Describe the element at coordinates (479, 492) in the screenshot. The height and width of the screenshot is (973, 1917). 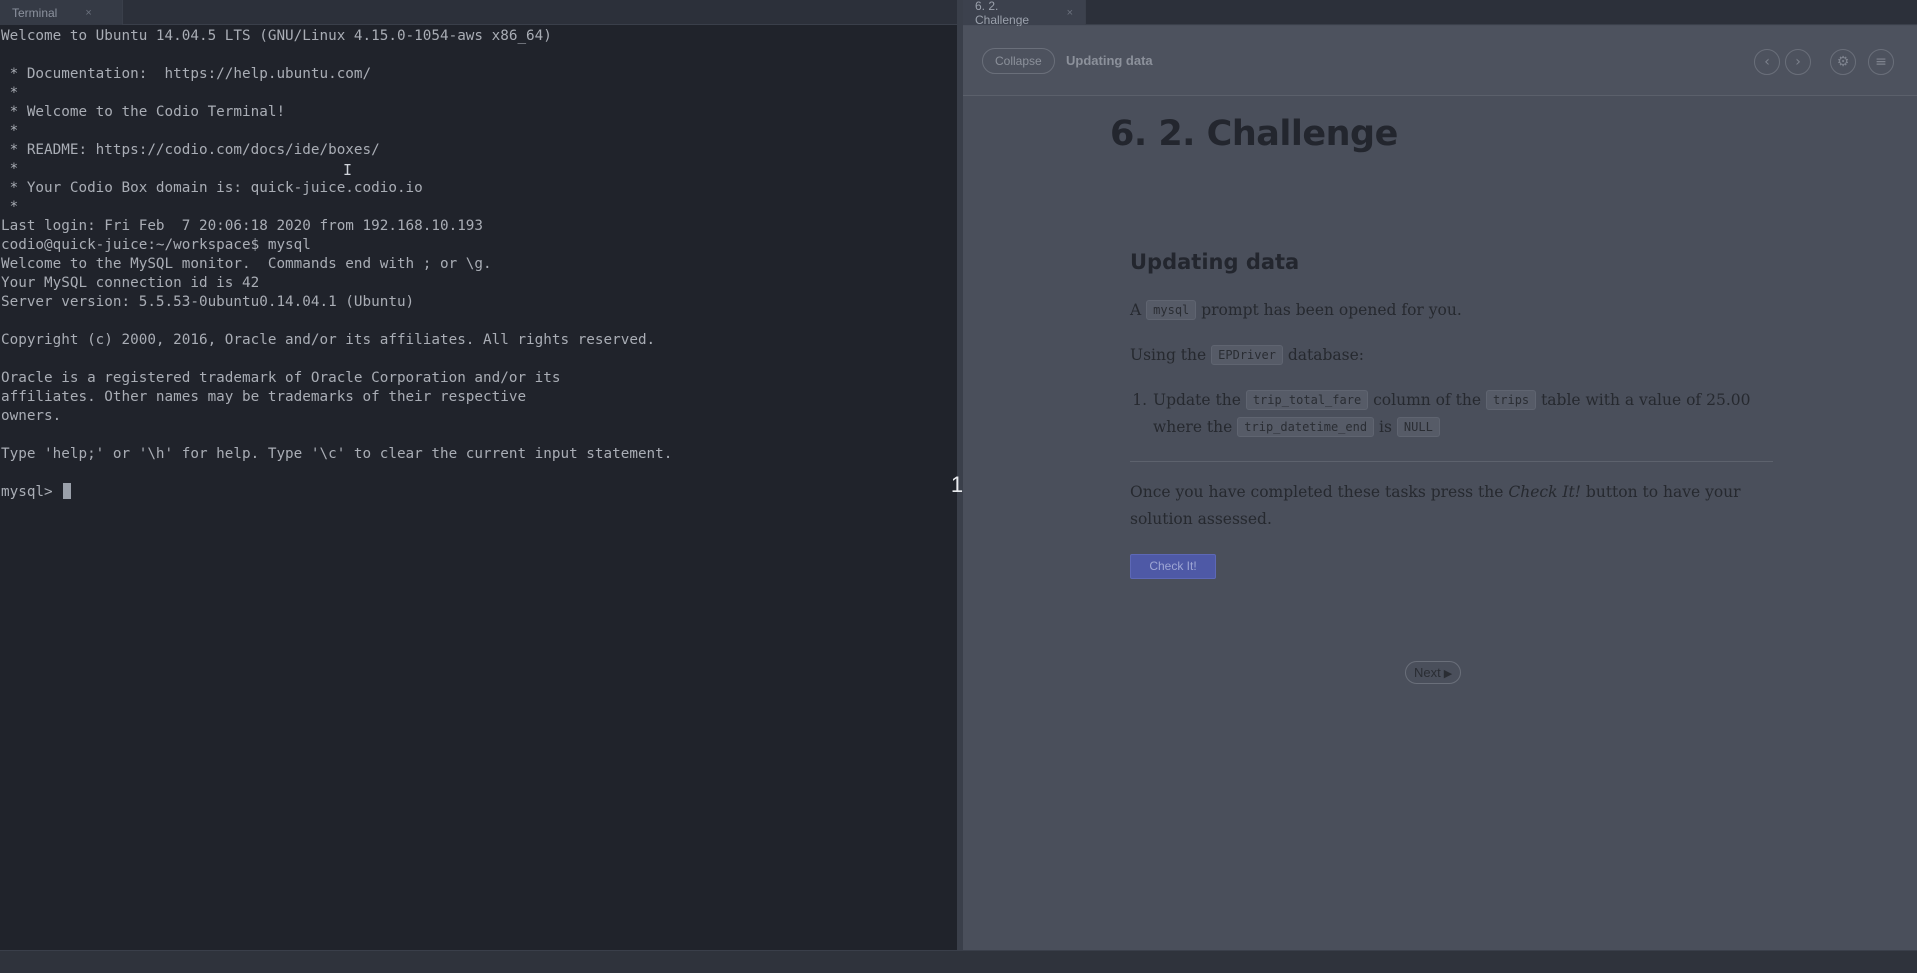
I see `terminal-prompt-line: mysql>` at that location.